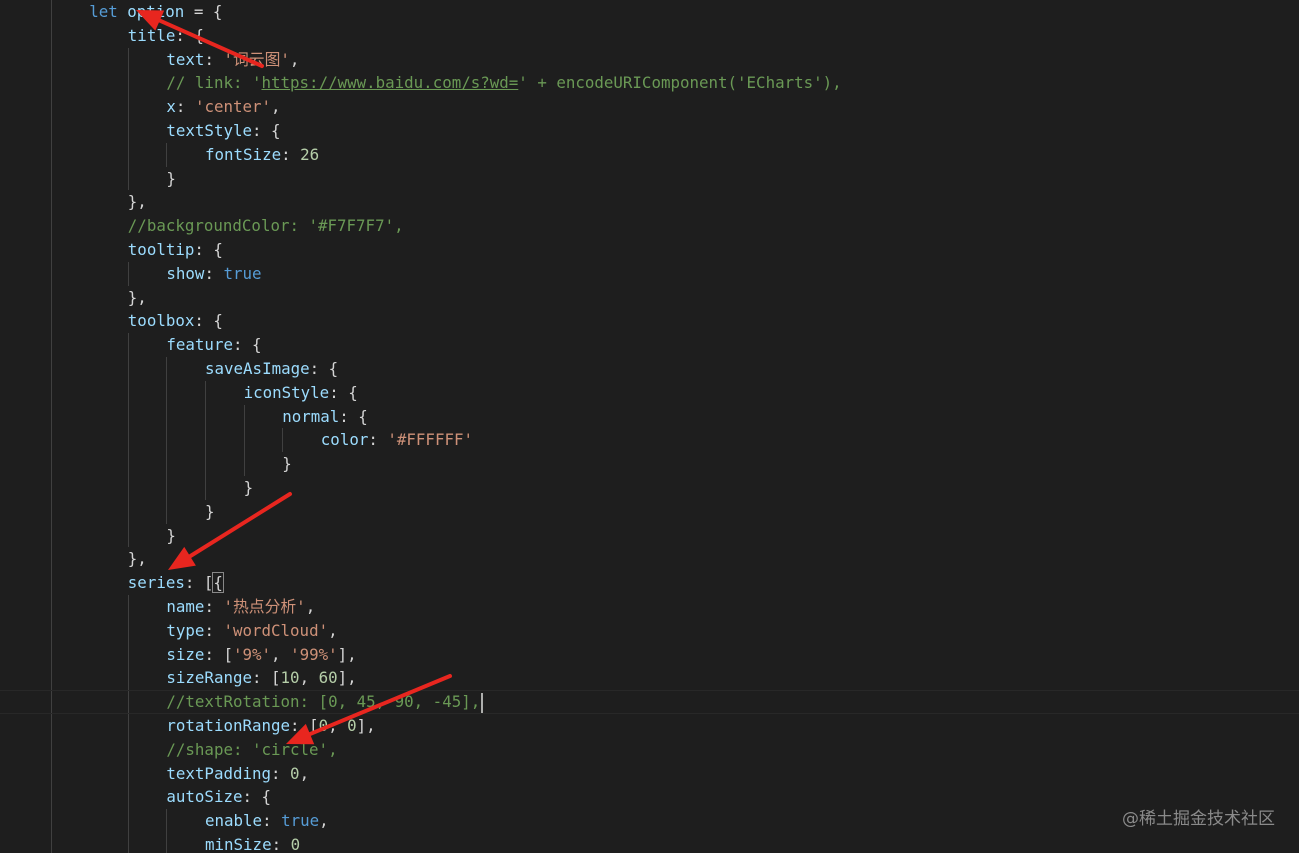 The width and height of the screenshot is (1299, 853). Describe the element at coordinates (328, 678) in the screenshot. I see `code-token: 60` at that location.